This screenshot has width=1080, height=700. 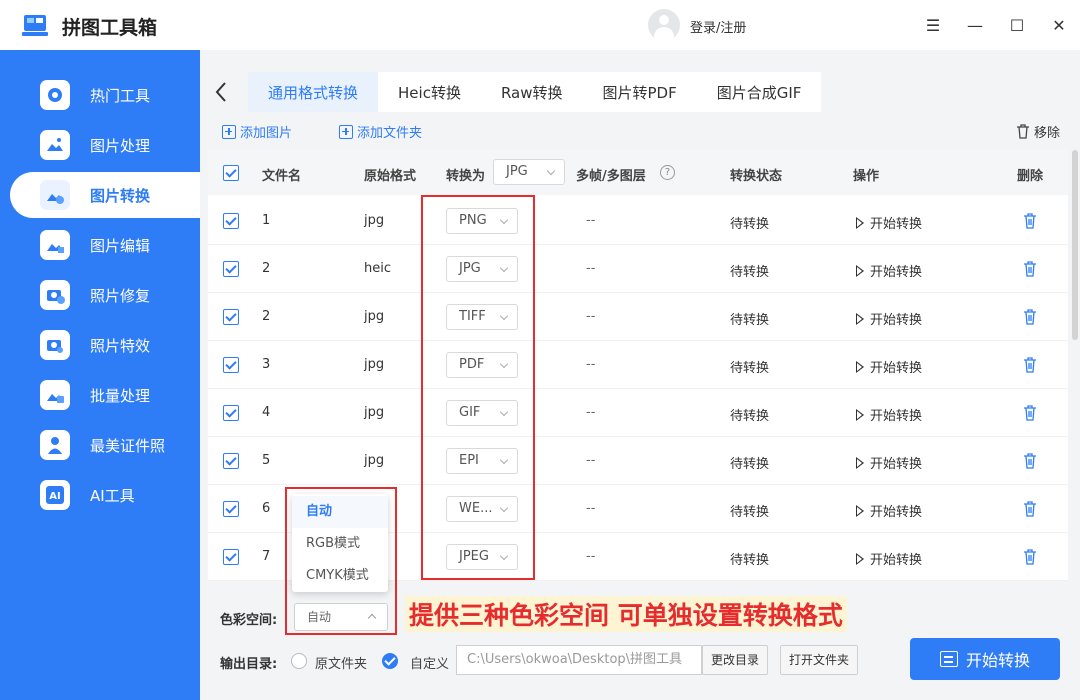 I want to click on color-space-select: 自动, so click(x=341, y=617).